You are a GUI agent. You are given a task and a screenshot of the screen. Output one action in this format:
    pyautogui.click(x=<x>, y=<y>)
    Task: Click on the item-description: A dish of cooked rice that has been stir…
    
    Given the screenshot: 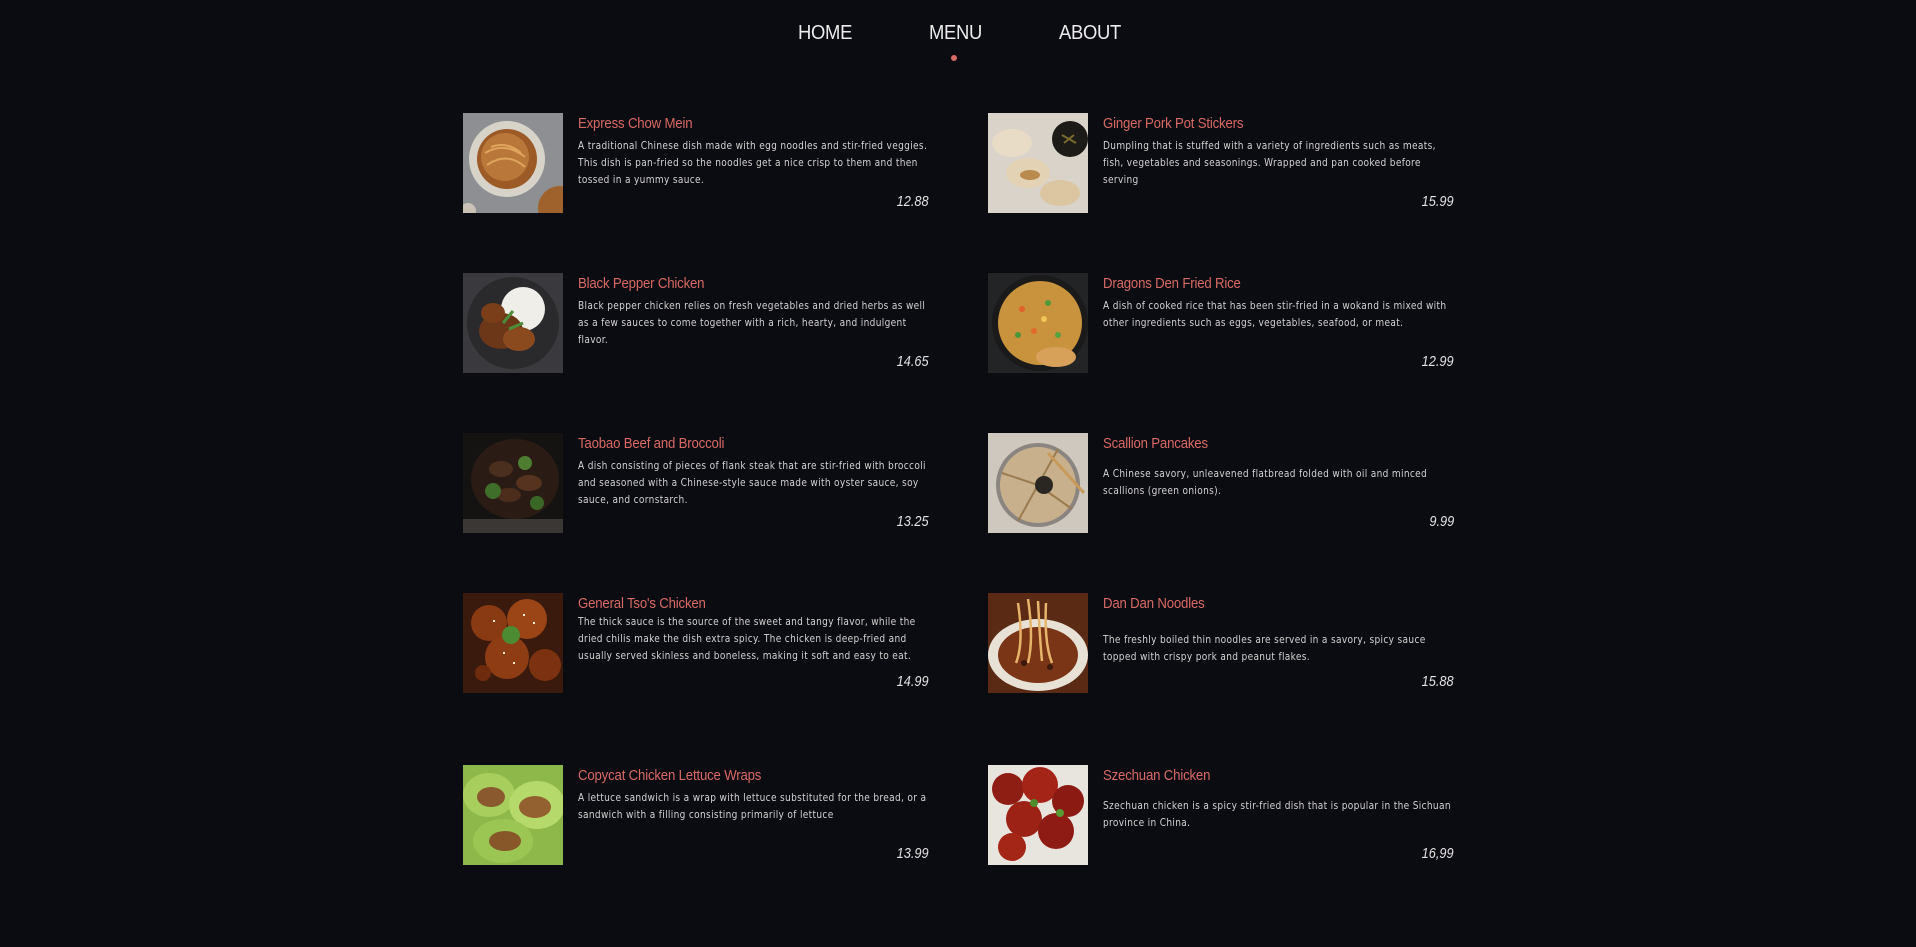 What is the action you would take?
    pyautogui.click(x=1275, y=314)
    